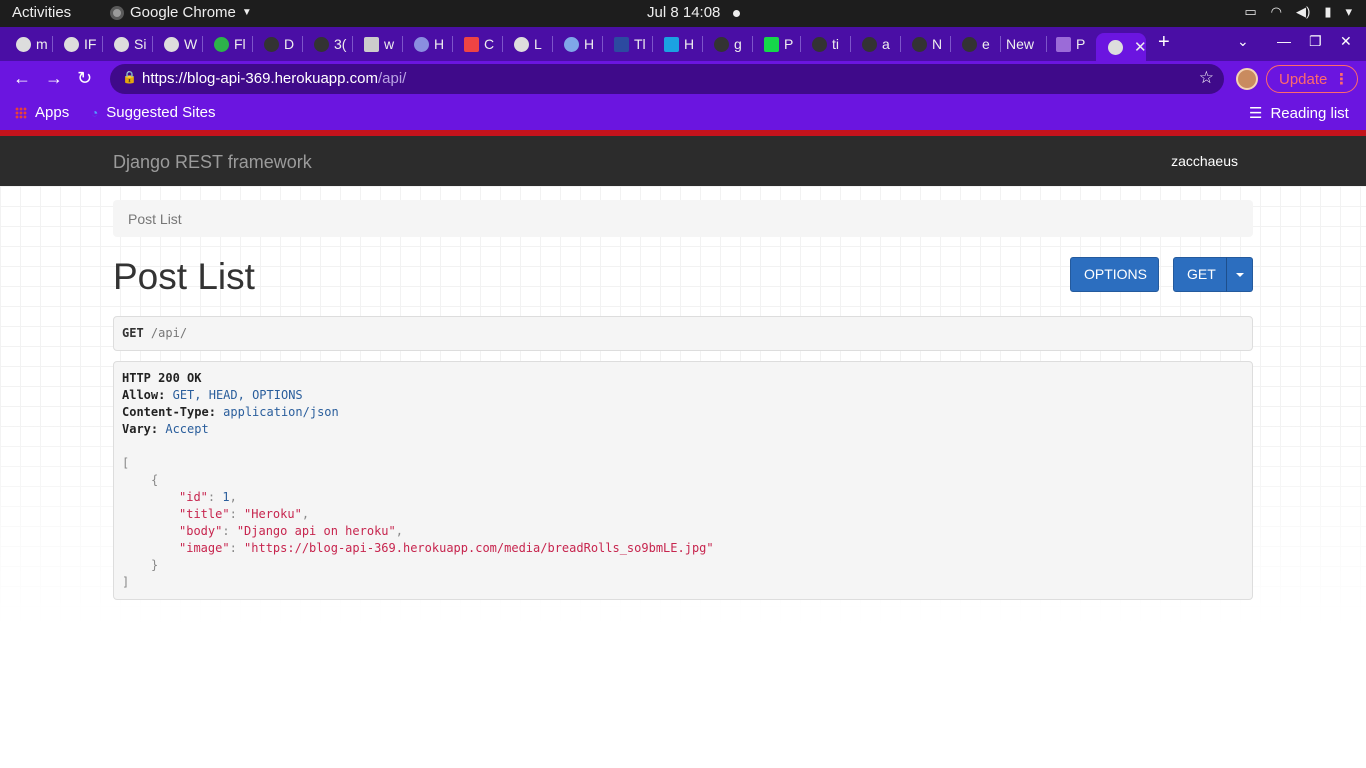  I want to click on browser-tab: IF, so click(77, 44).